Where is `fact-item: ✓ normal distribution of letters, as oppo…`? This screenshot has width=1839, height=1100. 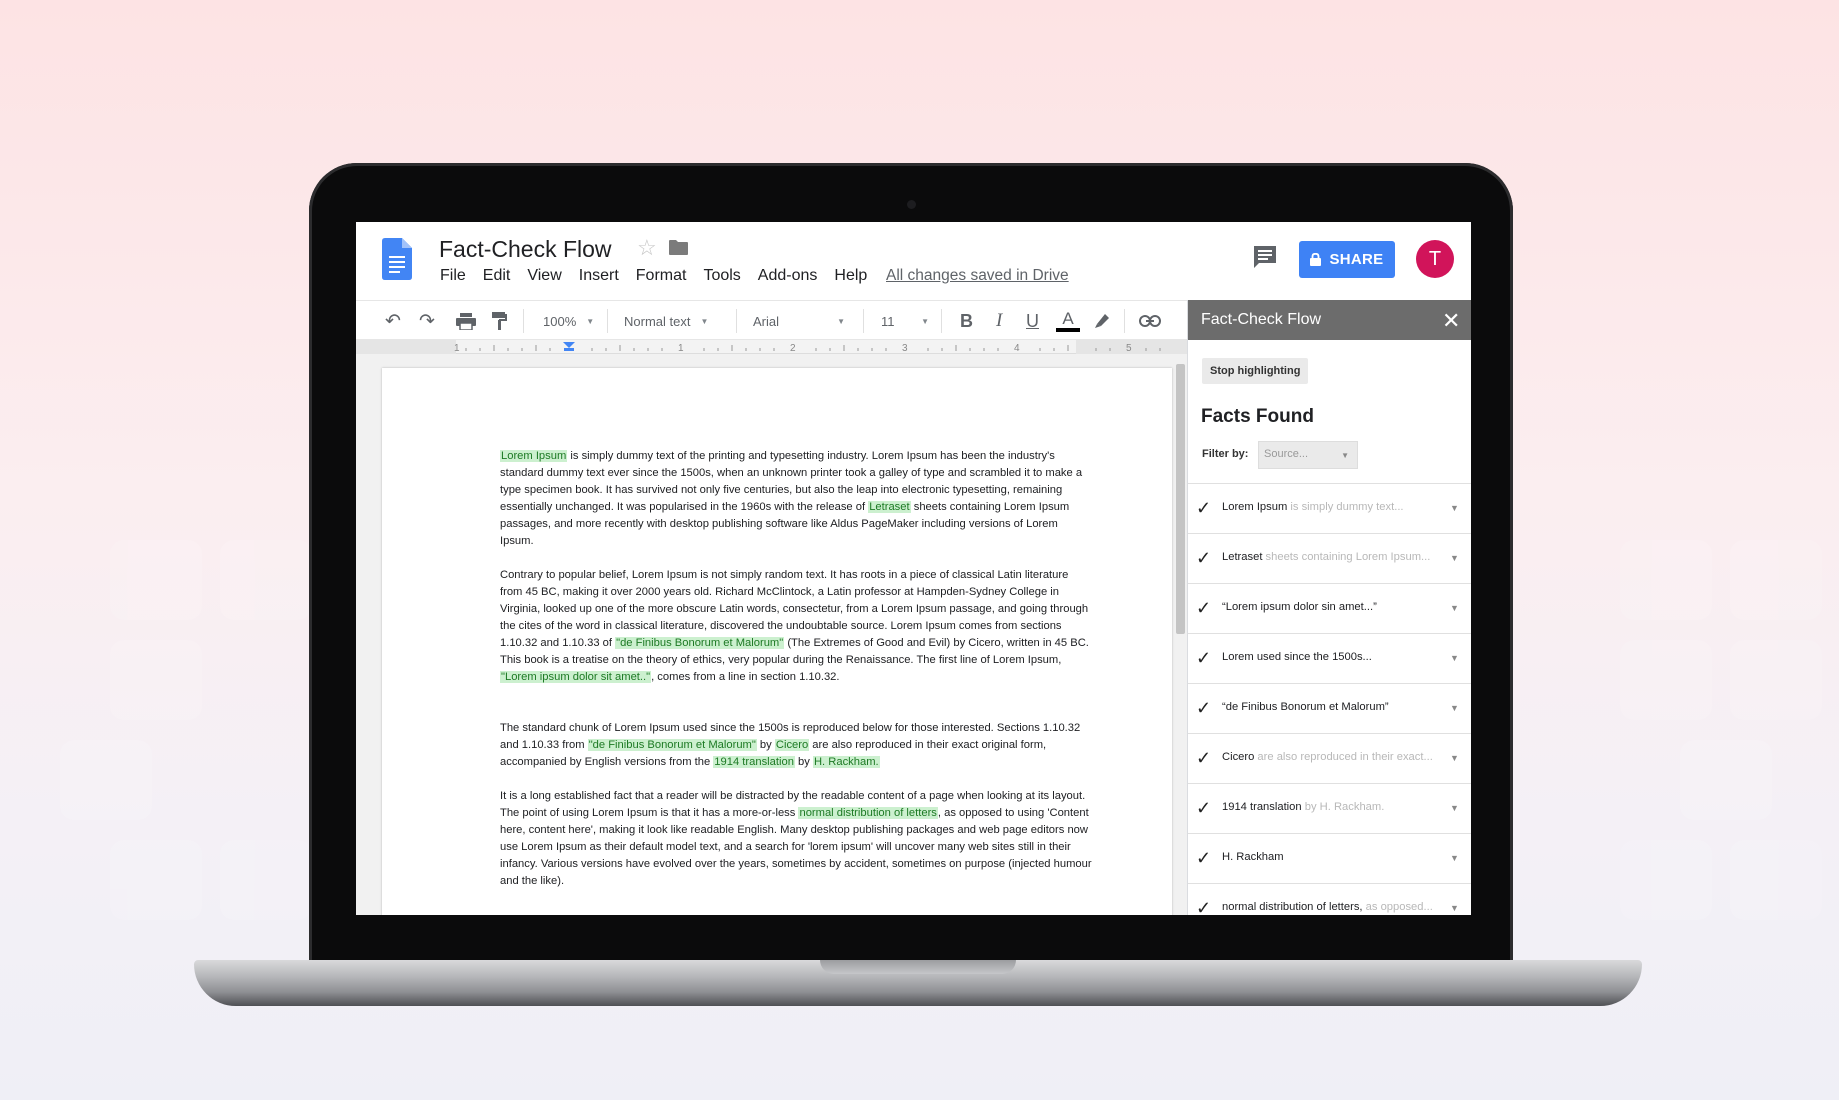
fact-item: ✓ normal distribution of letters, as oppo… is located at coordinates (1329, 899).